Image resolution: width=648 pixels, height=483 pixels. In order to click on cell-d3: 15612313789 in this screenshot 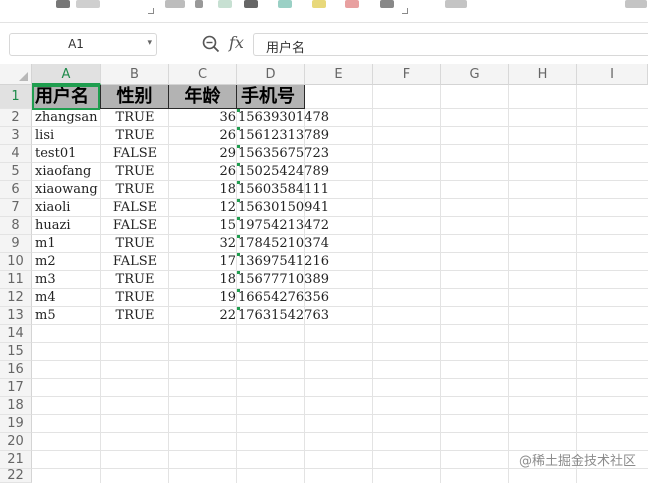, I will do `click(282, 136)`.